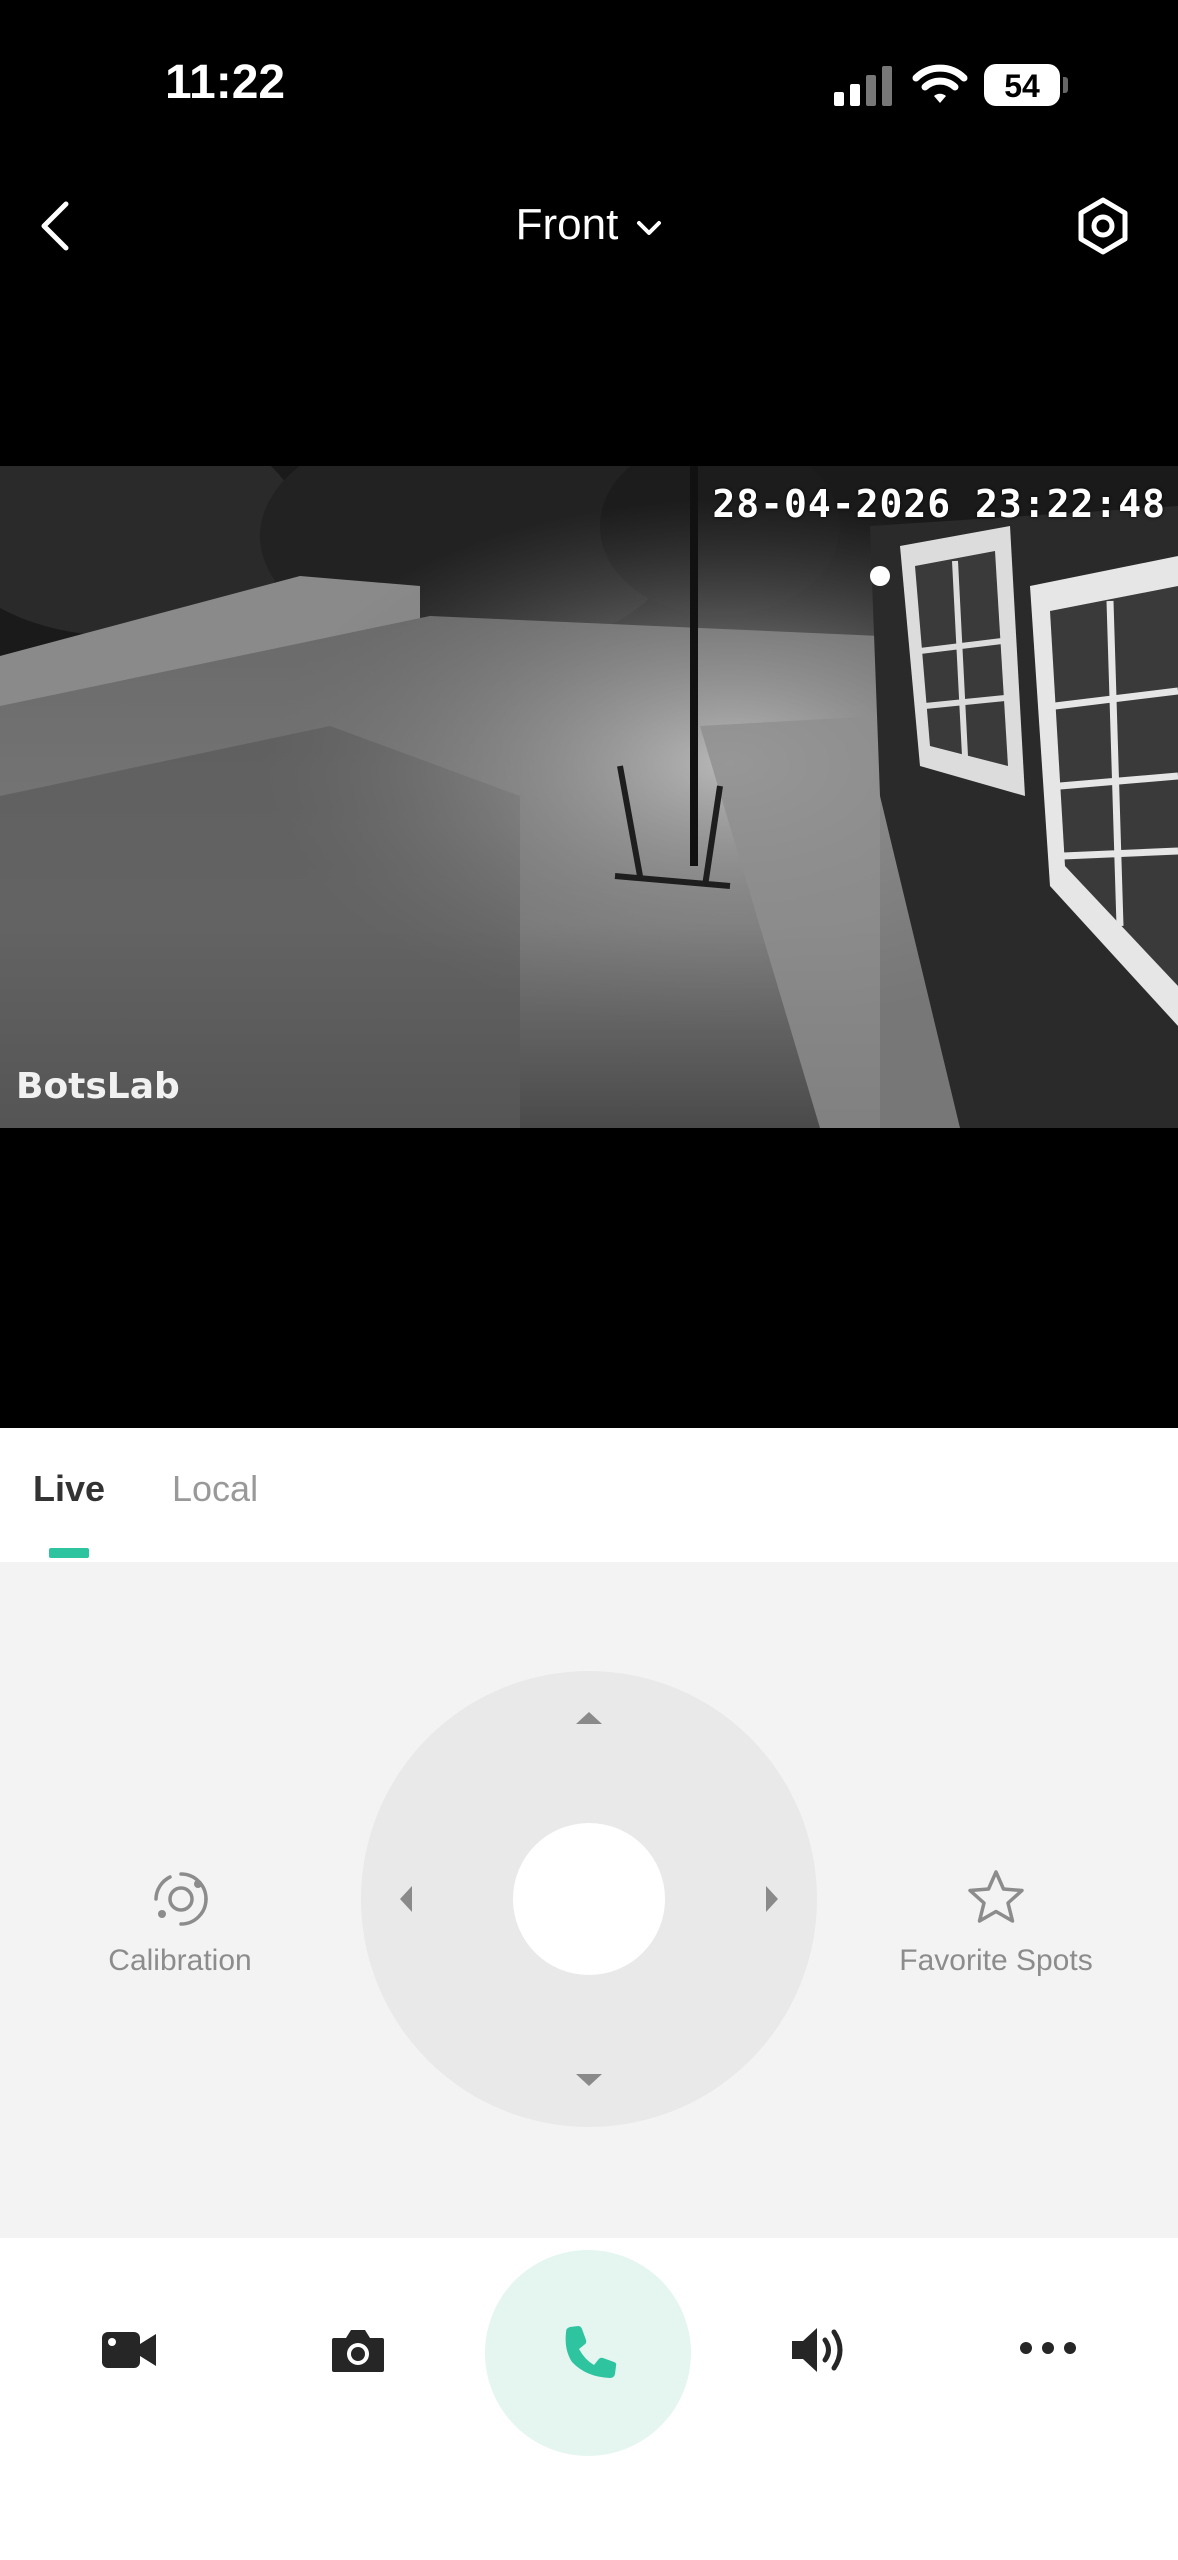 Image resolution: width=1178 pixels, height=2560 pixels. What do you see at coordinates (591, 2352) in the screenshot?
I see `phone-call-icon` at bounding box center [591, 2352].